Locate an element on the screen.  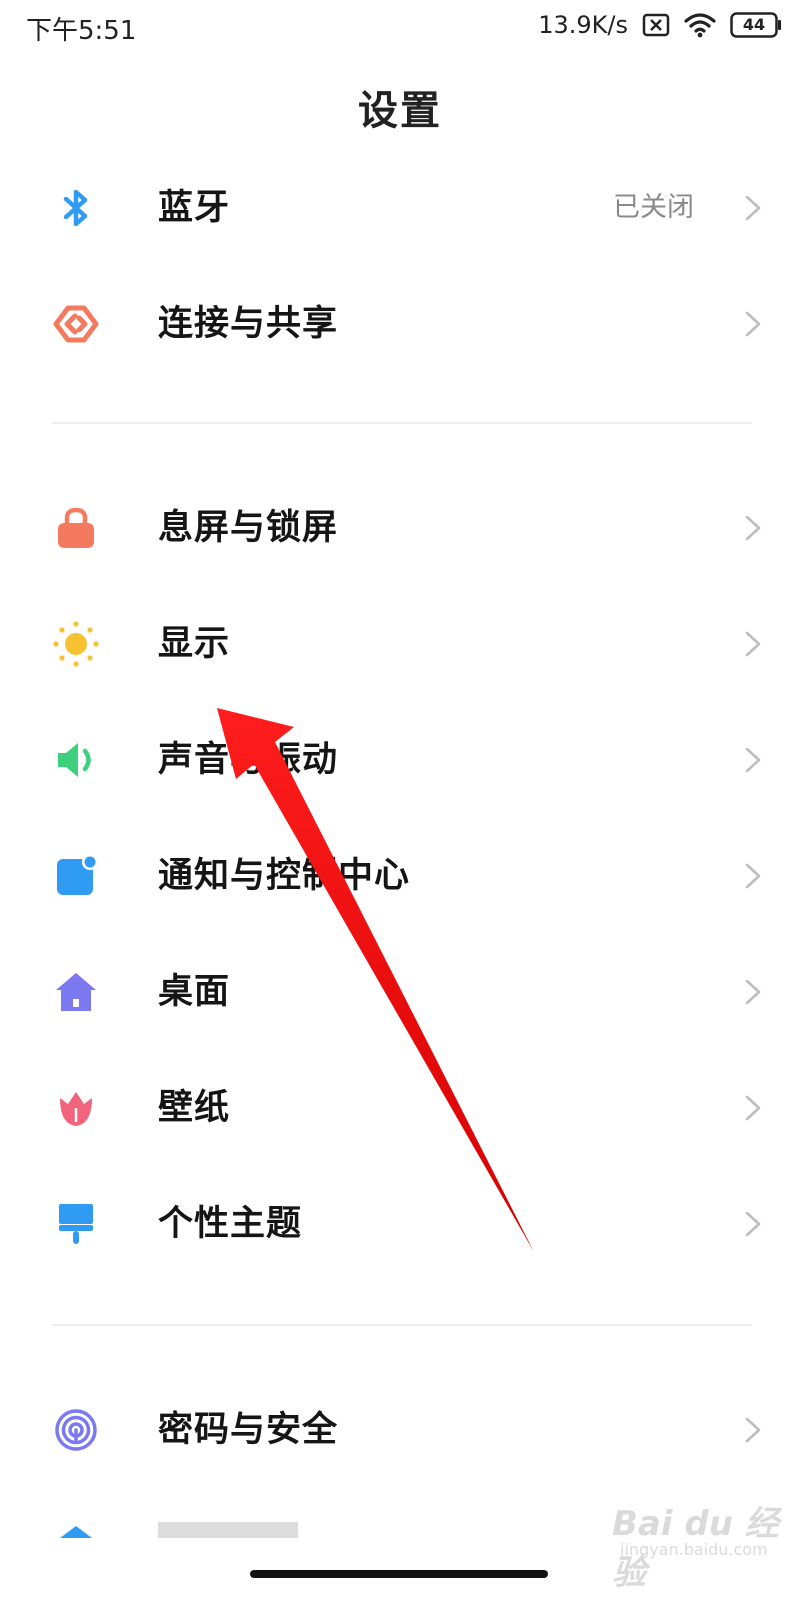
settings-item-label: 密码与安全 is located at coordinates (248, 1430).